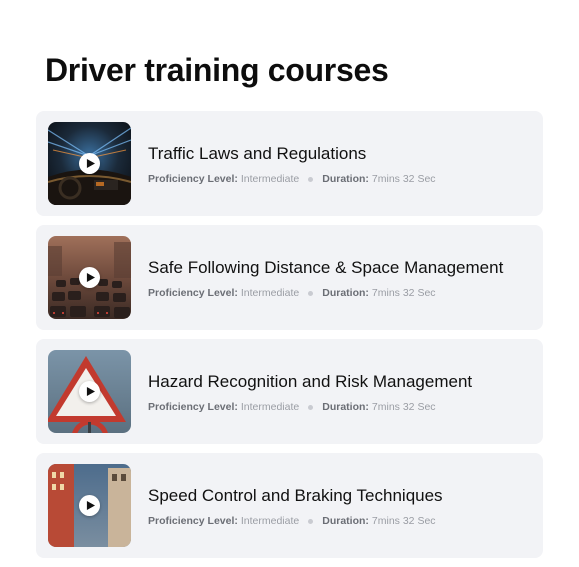 The width and height of the screenshot is (579, 567). Describe the element at coordinates (310, 382) in the screenshot. I see `course-title: Hazard Recognition and Risk Management` at that location.